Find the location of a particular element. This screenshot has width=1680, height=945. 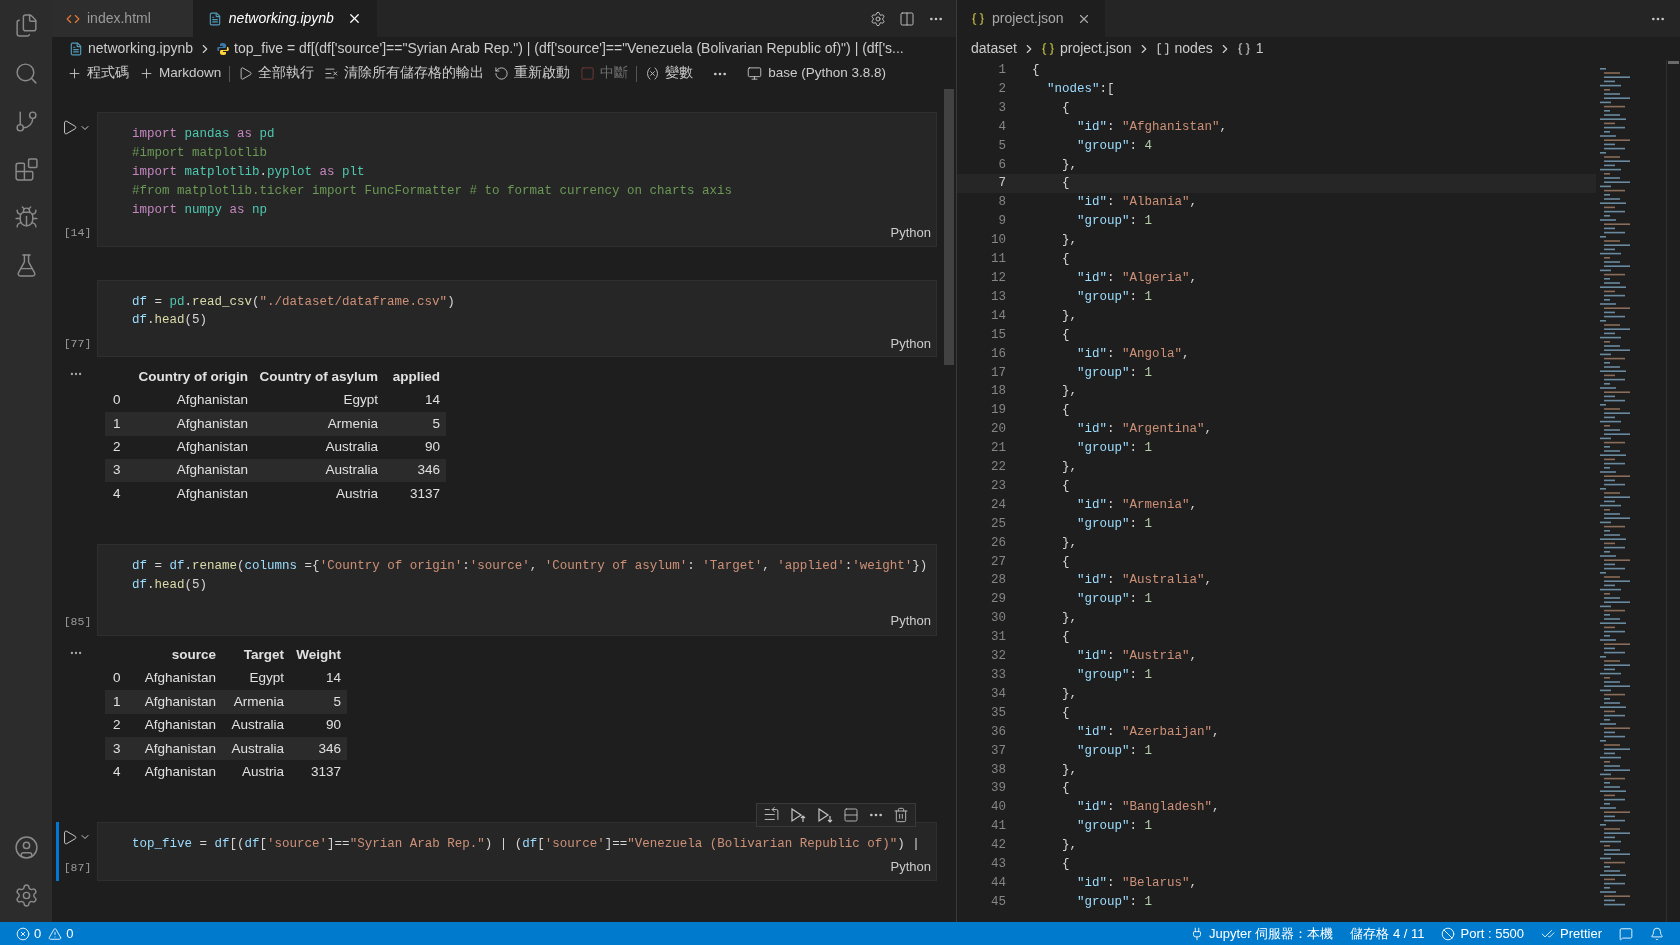

execution-count: [85] is located at coordinates (77, 622).